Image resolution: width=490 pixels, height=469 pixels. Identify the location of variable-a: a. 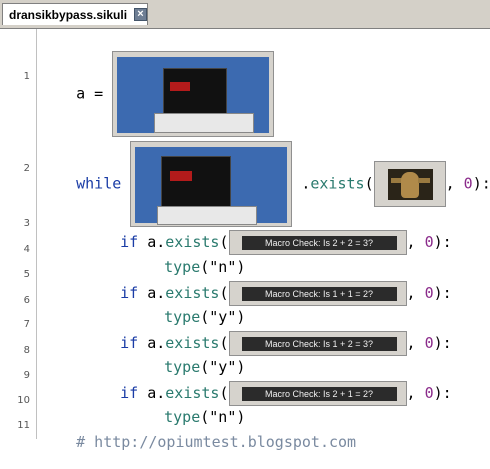
(81, 93).